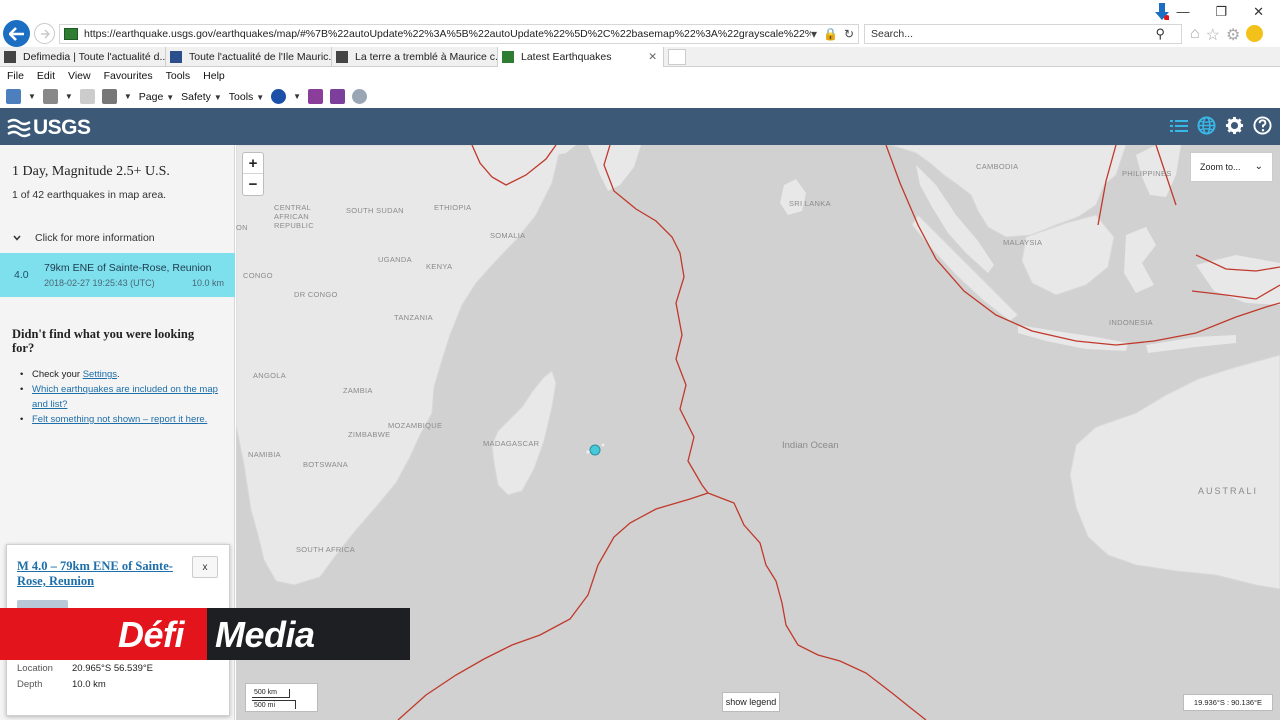 This screenshot has height=720, width=1280. I want to click on map-label-namibia: NAMIBIA, so click(264, 454).